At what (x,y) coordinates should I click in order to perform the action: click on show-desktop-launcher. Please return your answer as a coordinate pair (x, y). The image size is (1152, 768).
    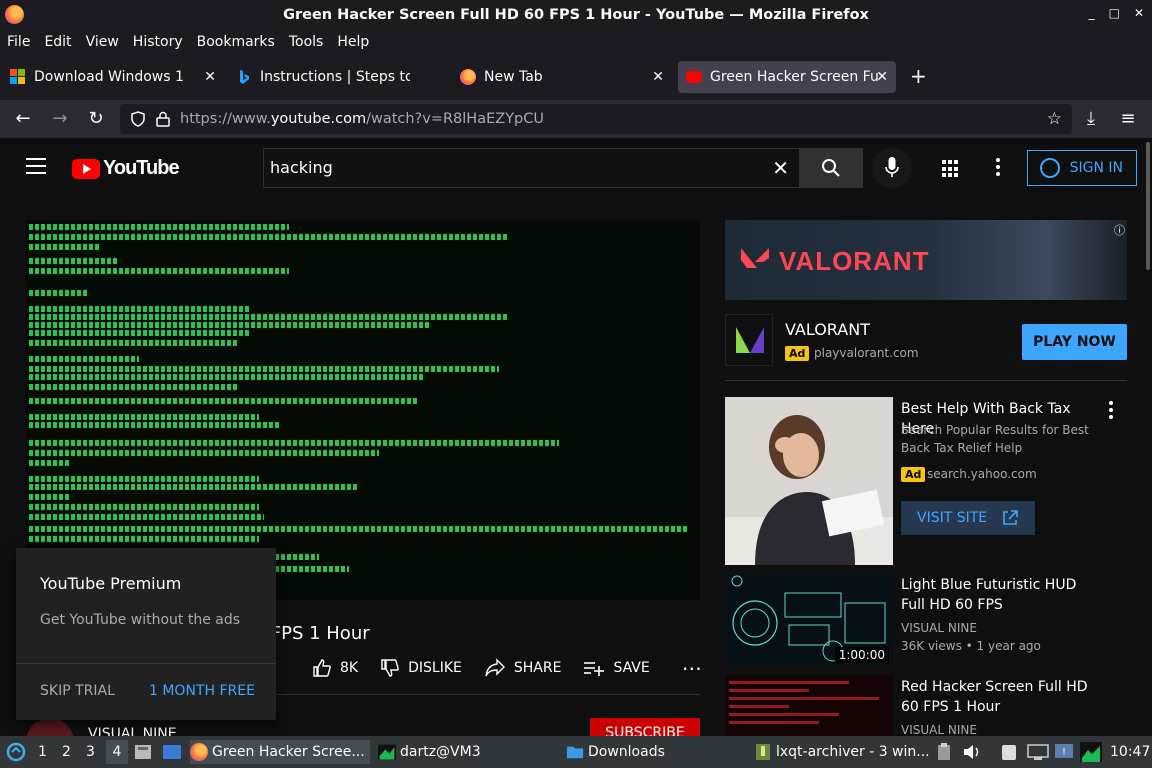
    Looking at the image, I should click on (173, 752).